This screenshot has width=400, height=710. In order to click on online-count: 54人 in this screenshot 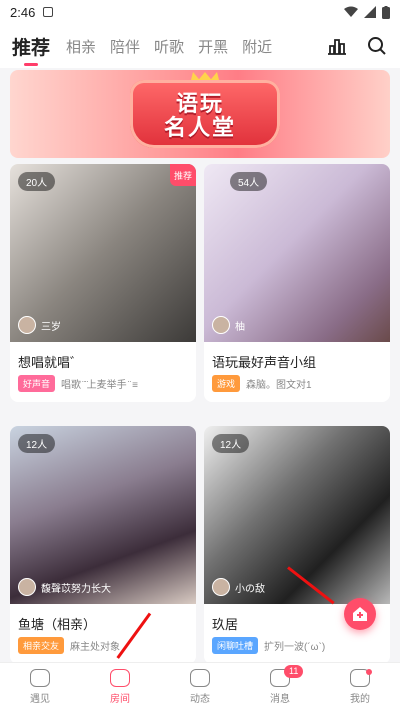, I will do `click(249, 181)`.